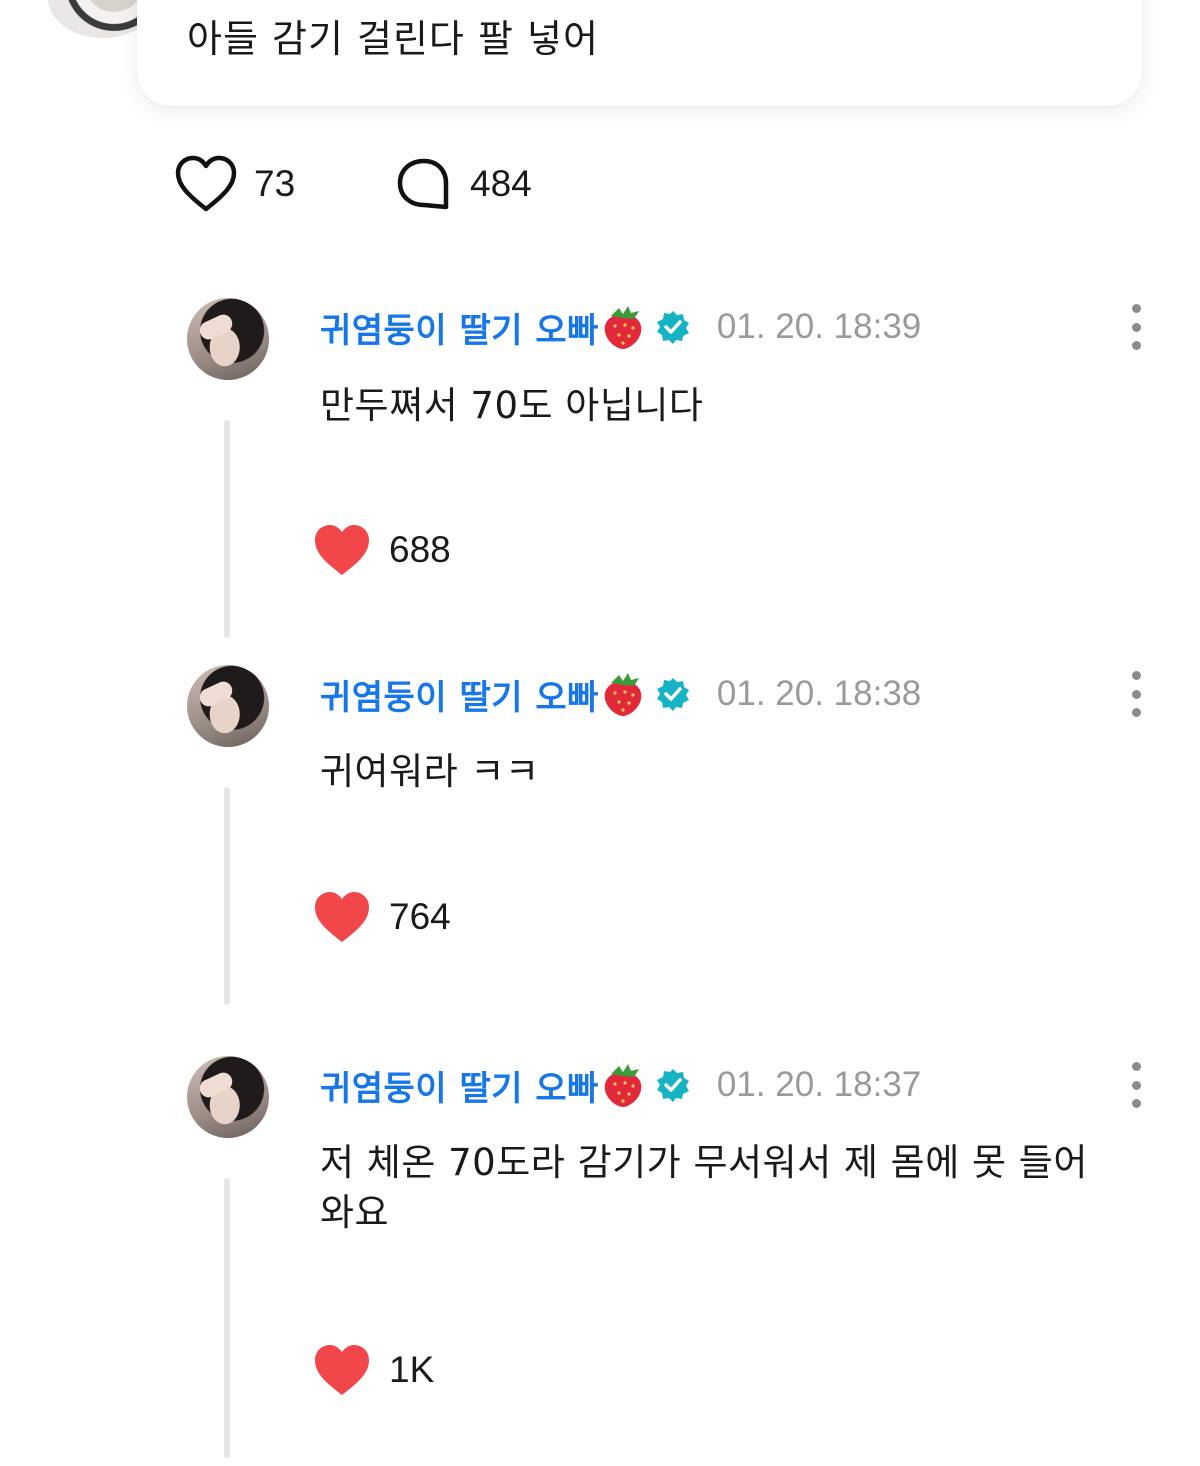  Describe the element at coordinates (423, 184) in the screenshot. I see `speech-bubble-icon` at that location.